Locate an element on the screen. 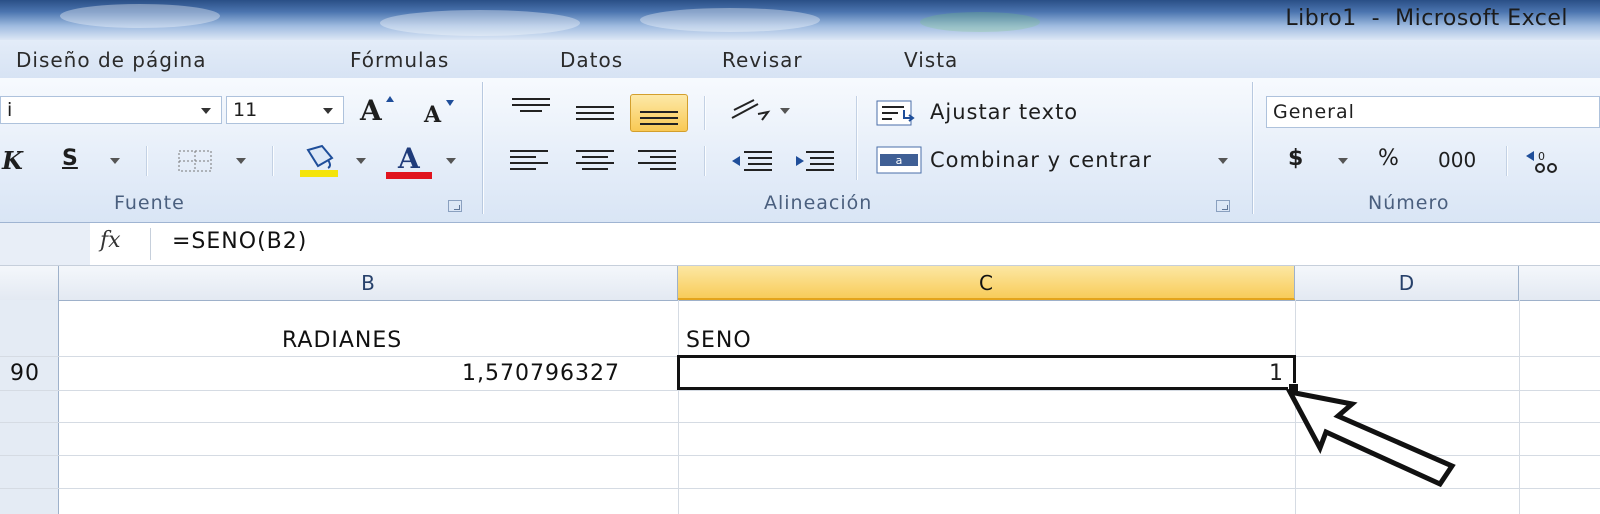  thousands-separator-button: 000 is located at coordinates (1462, 161).